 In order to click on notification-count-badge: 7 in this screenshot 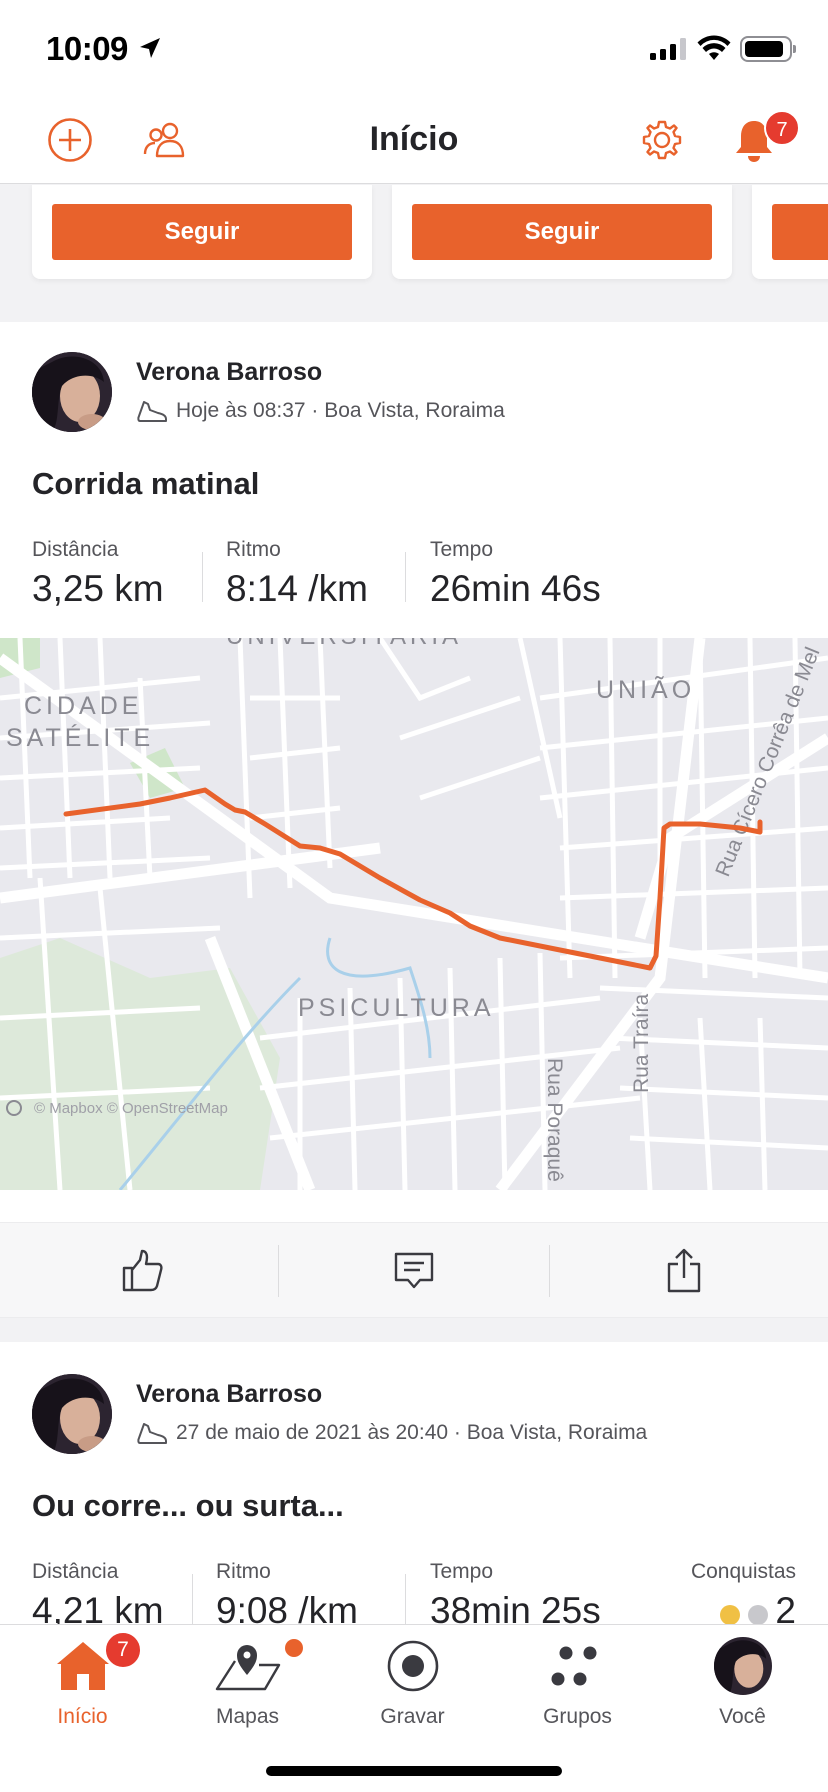, I will do `click(782, 128)`.